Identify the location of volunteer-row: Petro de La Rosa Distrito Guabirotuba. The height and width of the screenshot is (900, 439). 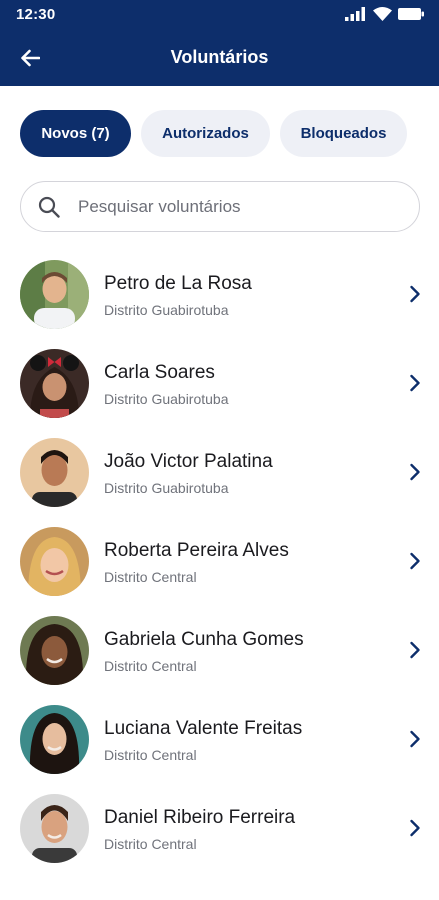
(219, 300).